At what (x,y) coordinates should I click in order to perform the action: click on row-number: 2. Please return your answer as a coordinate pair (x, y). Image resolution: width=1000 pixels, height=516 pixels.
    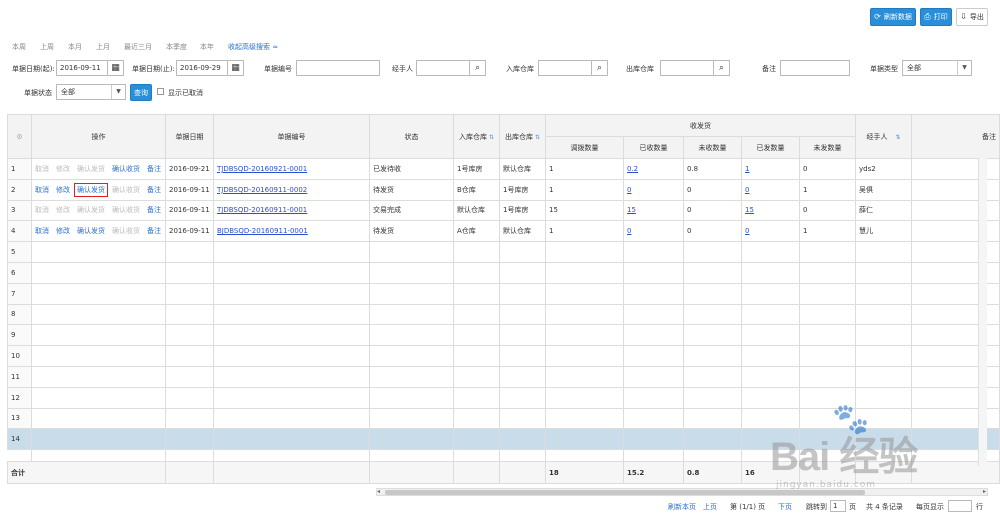
    Looking at the image, I should click on (19, 189).